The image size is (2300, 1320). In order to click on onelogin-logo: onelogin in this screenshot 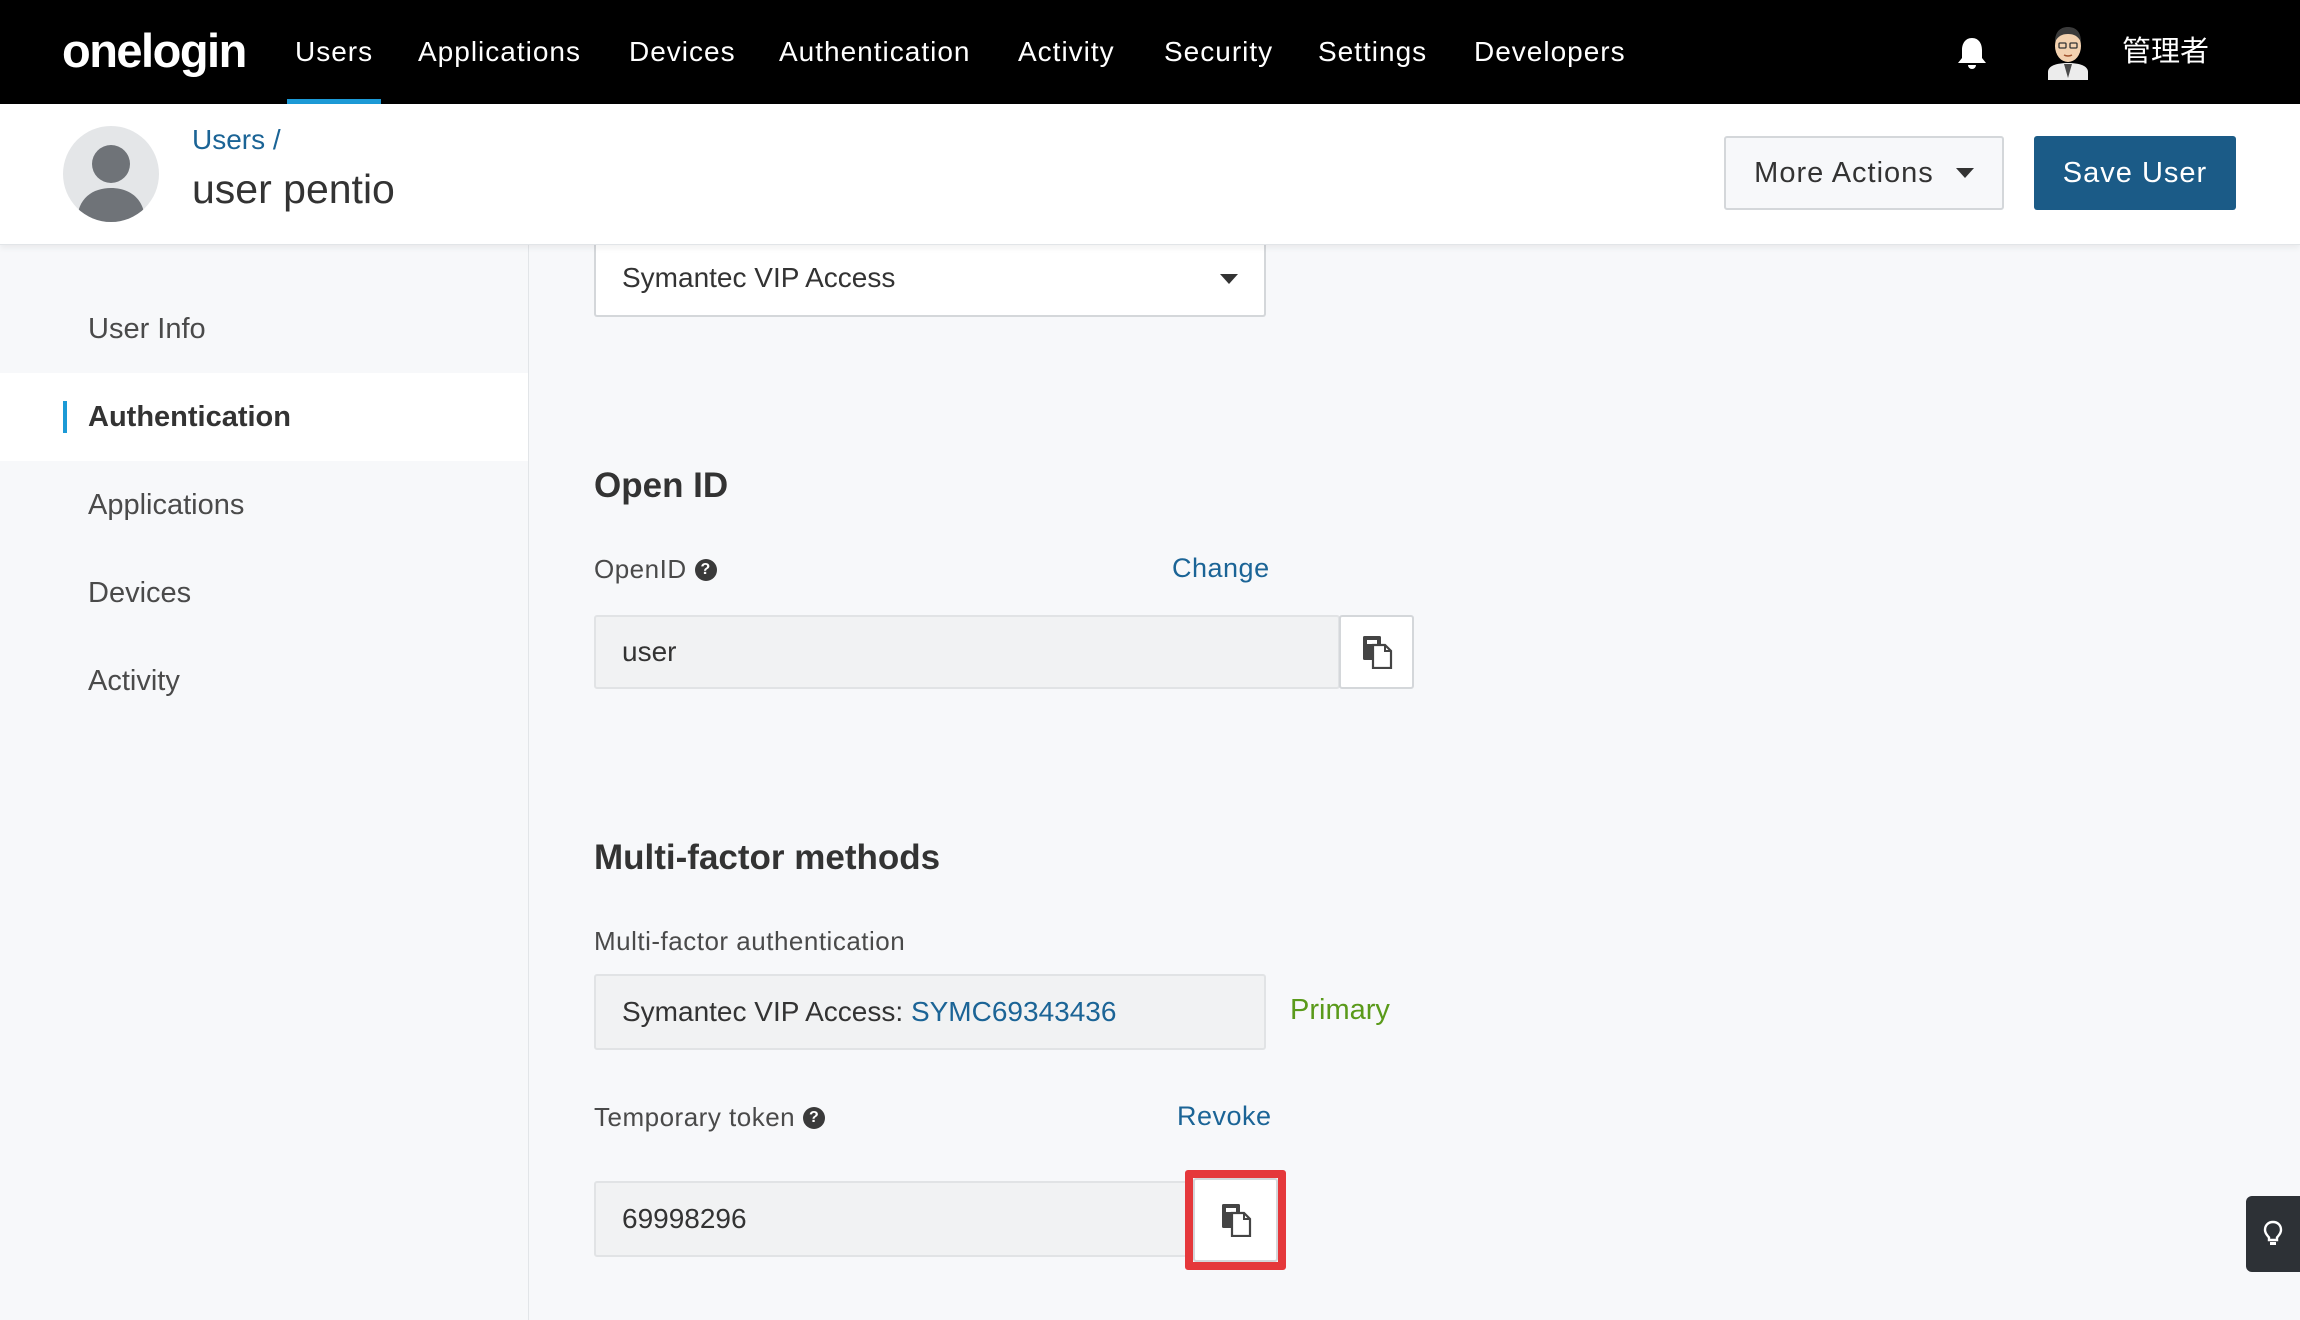, I will do `click(154, 51)`.